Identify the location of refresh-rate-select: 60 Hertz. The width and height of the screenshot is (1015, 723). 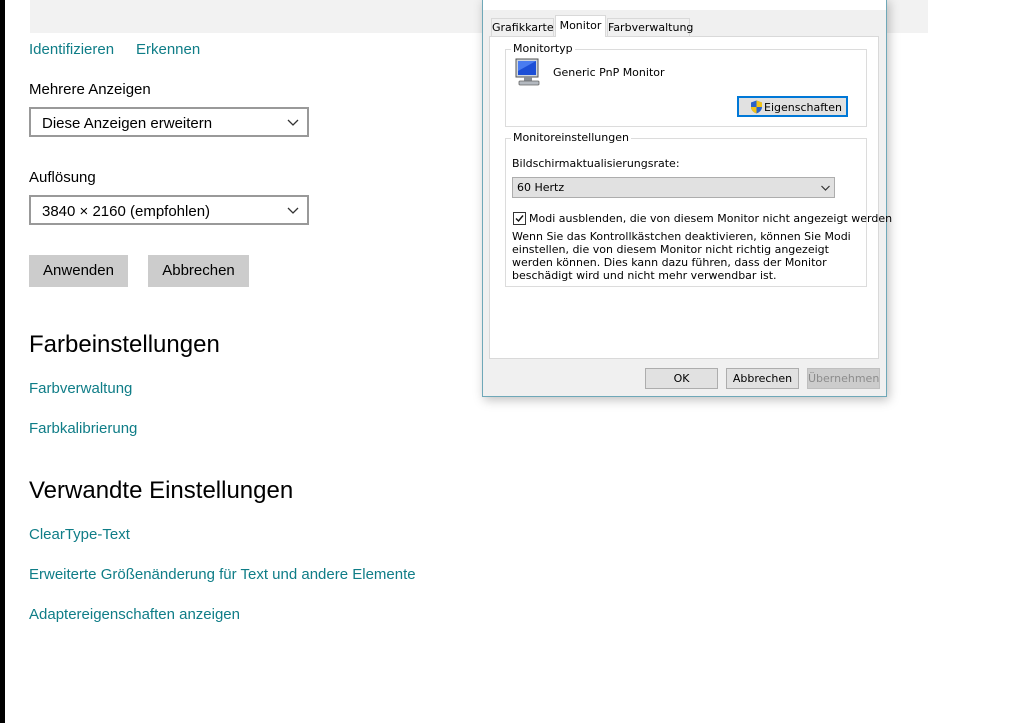
(673, 187).